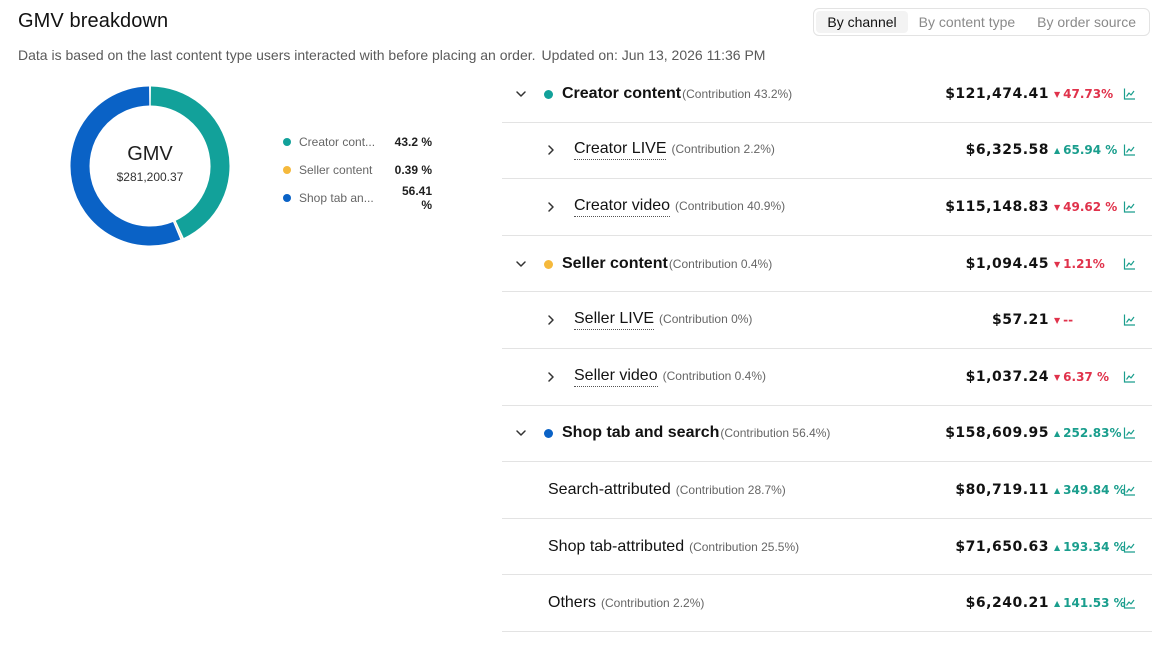  I want to click on row-name: Shop tab and search (Contribution 56.4%), so click(696, 433).